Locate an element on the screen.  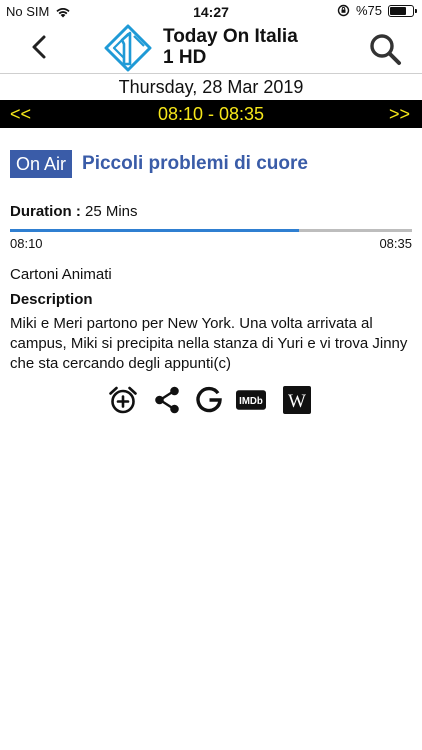
alarm-add-icon is located at coordinates (123, 400).